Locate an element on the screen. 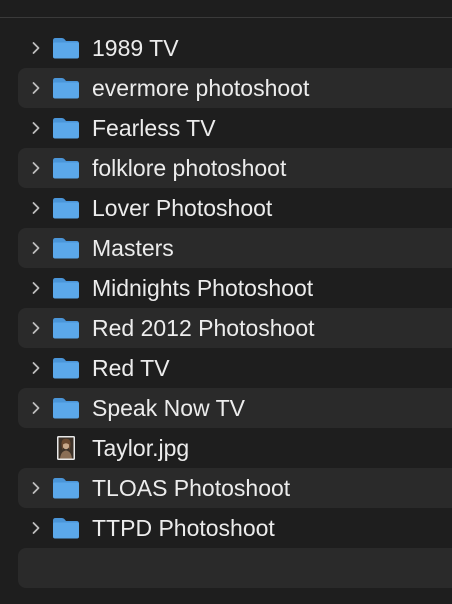 This screenshot has width=452, height=604. item-name-label: folklore photoshoot is located at coordinates (189, 168).